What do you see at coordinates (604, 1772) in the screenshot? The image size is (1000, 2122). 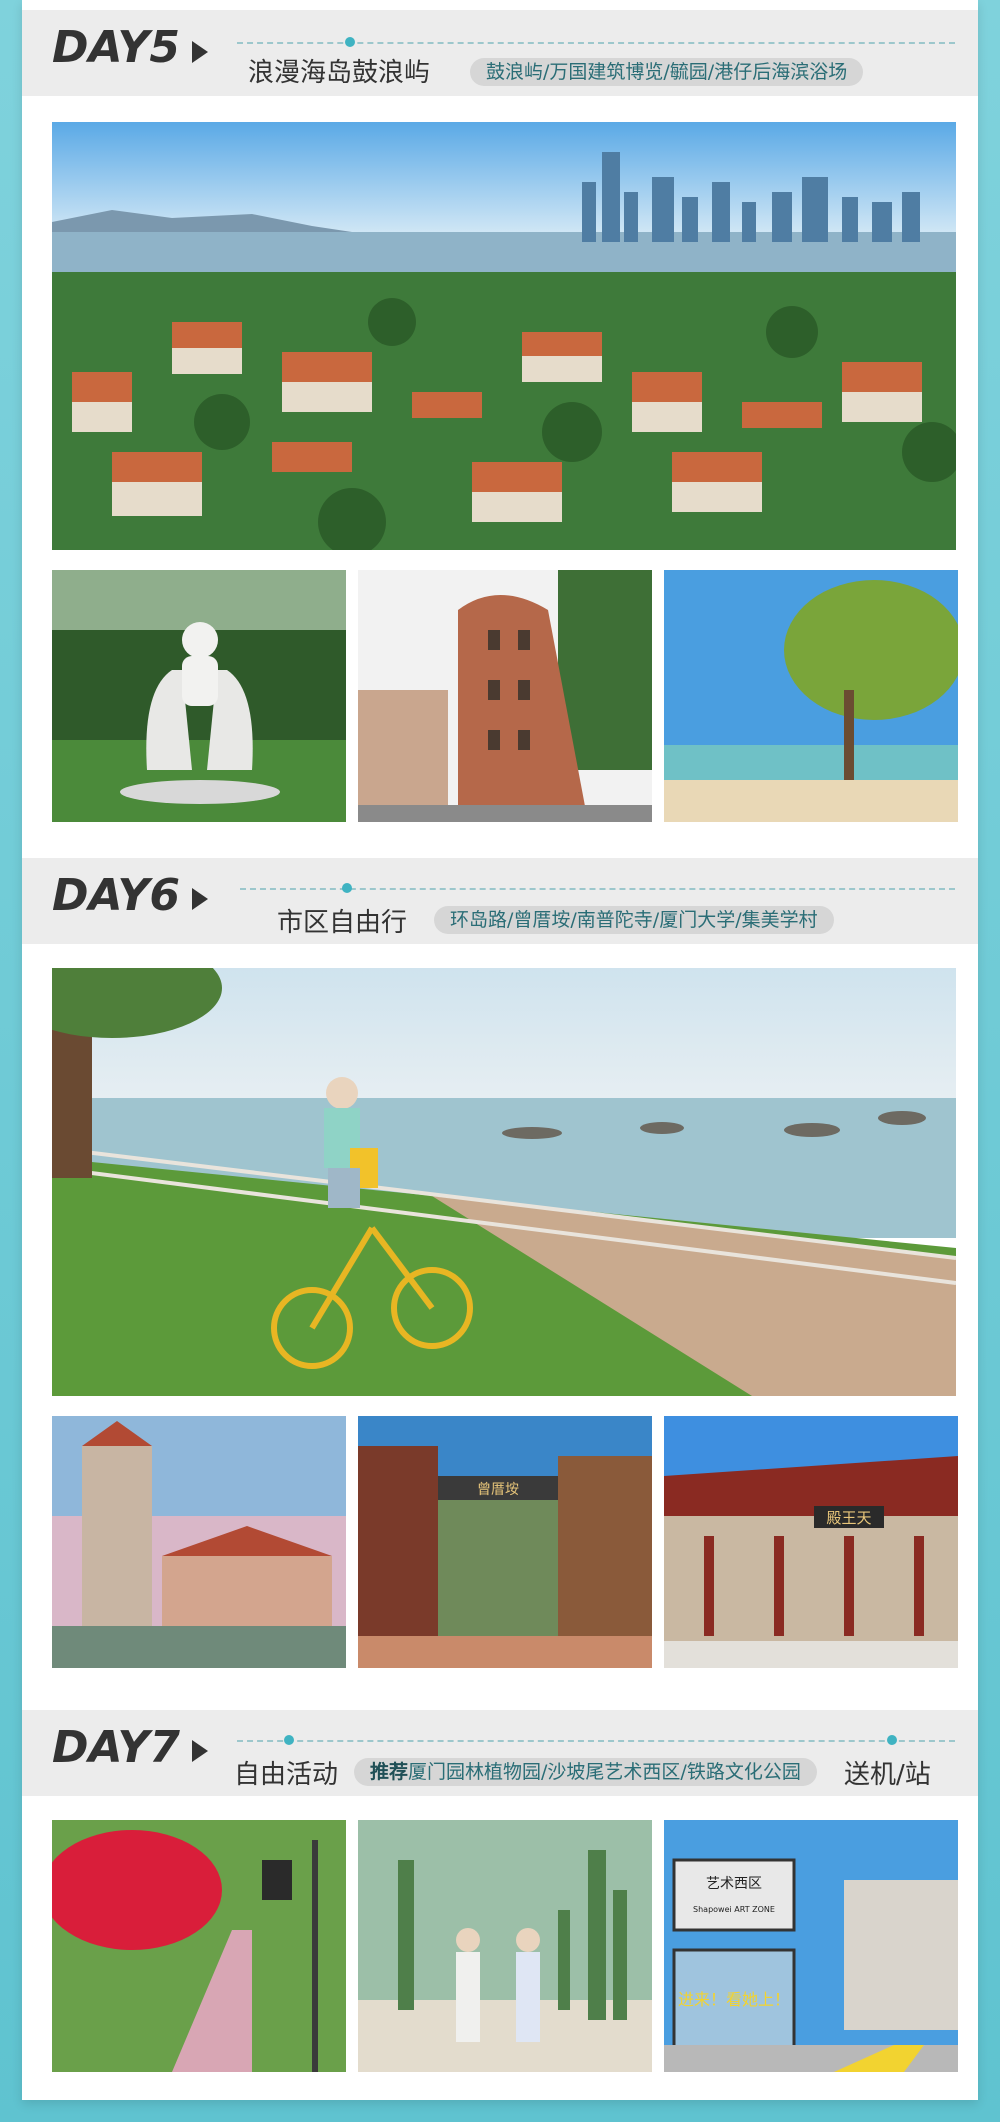 I see `day7-spots-text: 厦门园林植物园/沙坡尾艺术西区/铁路文化公园` at bounding box center [604, 1772].